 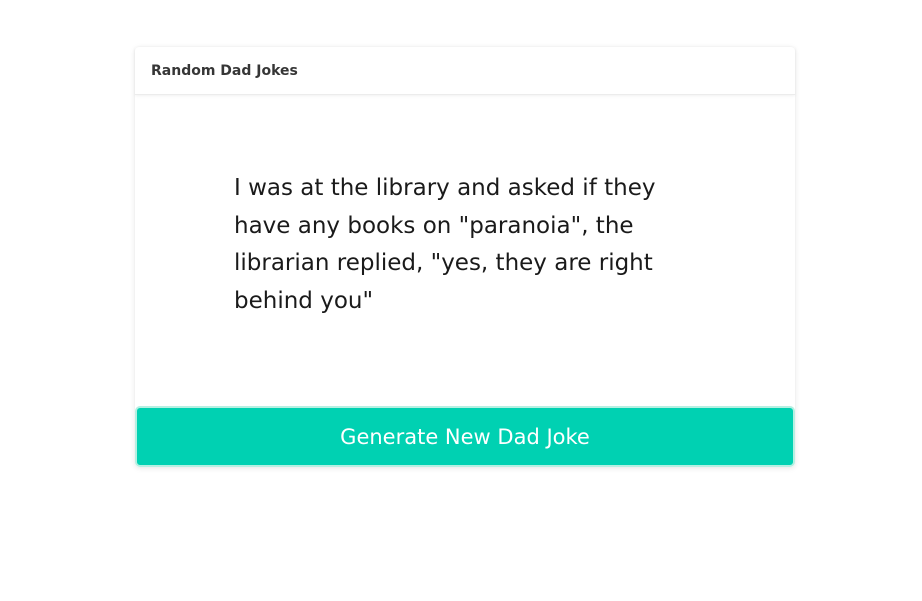 What do you see at coordinates (465, 71) in the screenshot?
I see `card-header: Random Dad Jokes` at bounding box center [465, 71].